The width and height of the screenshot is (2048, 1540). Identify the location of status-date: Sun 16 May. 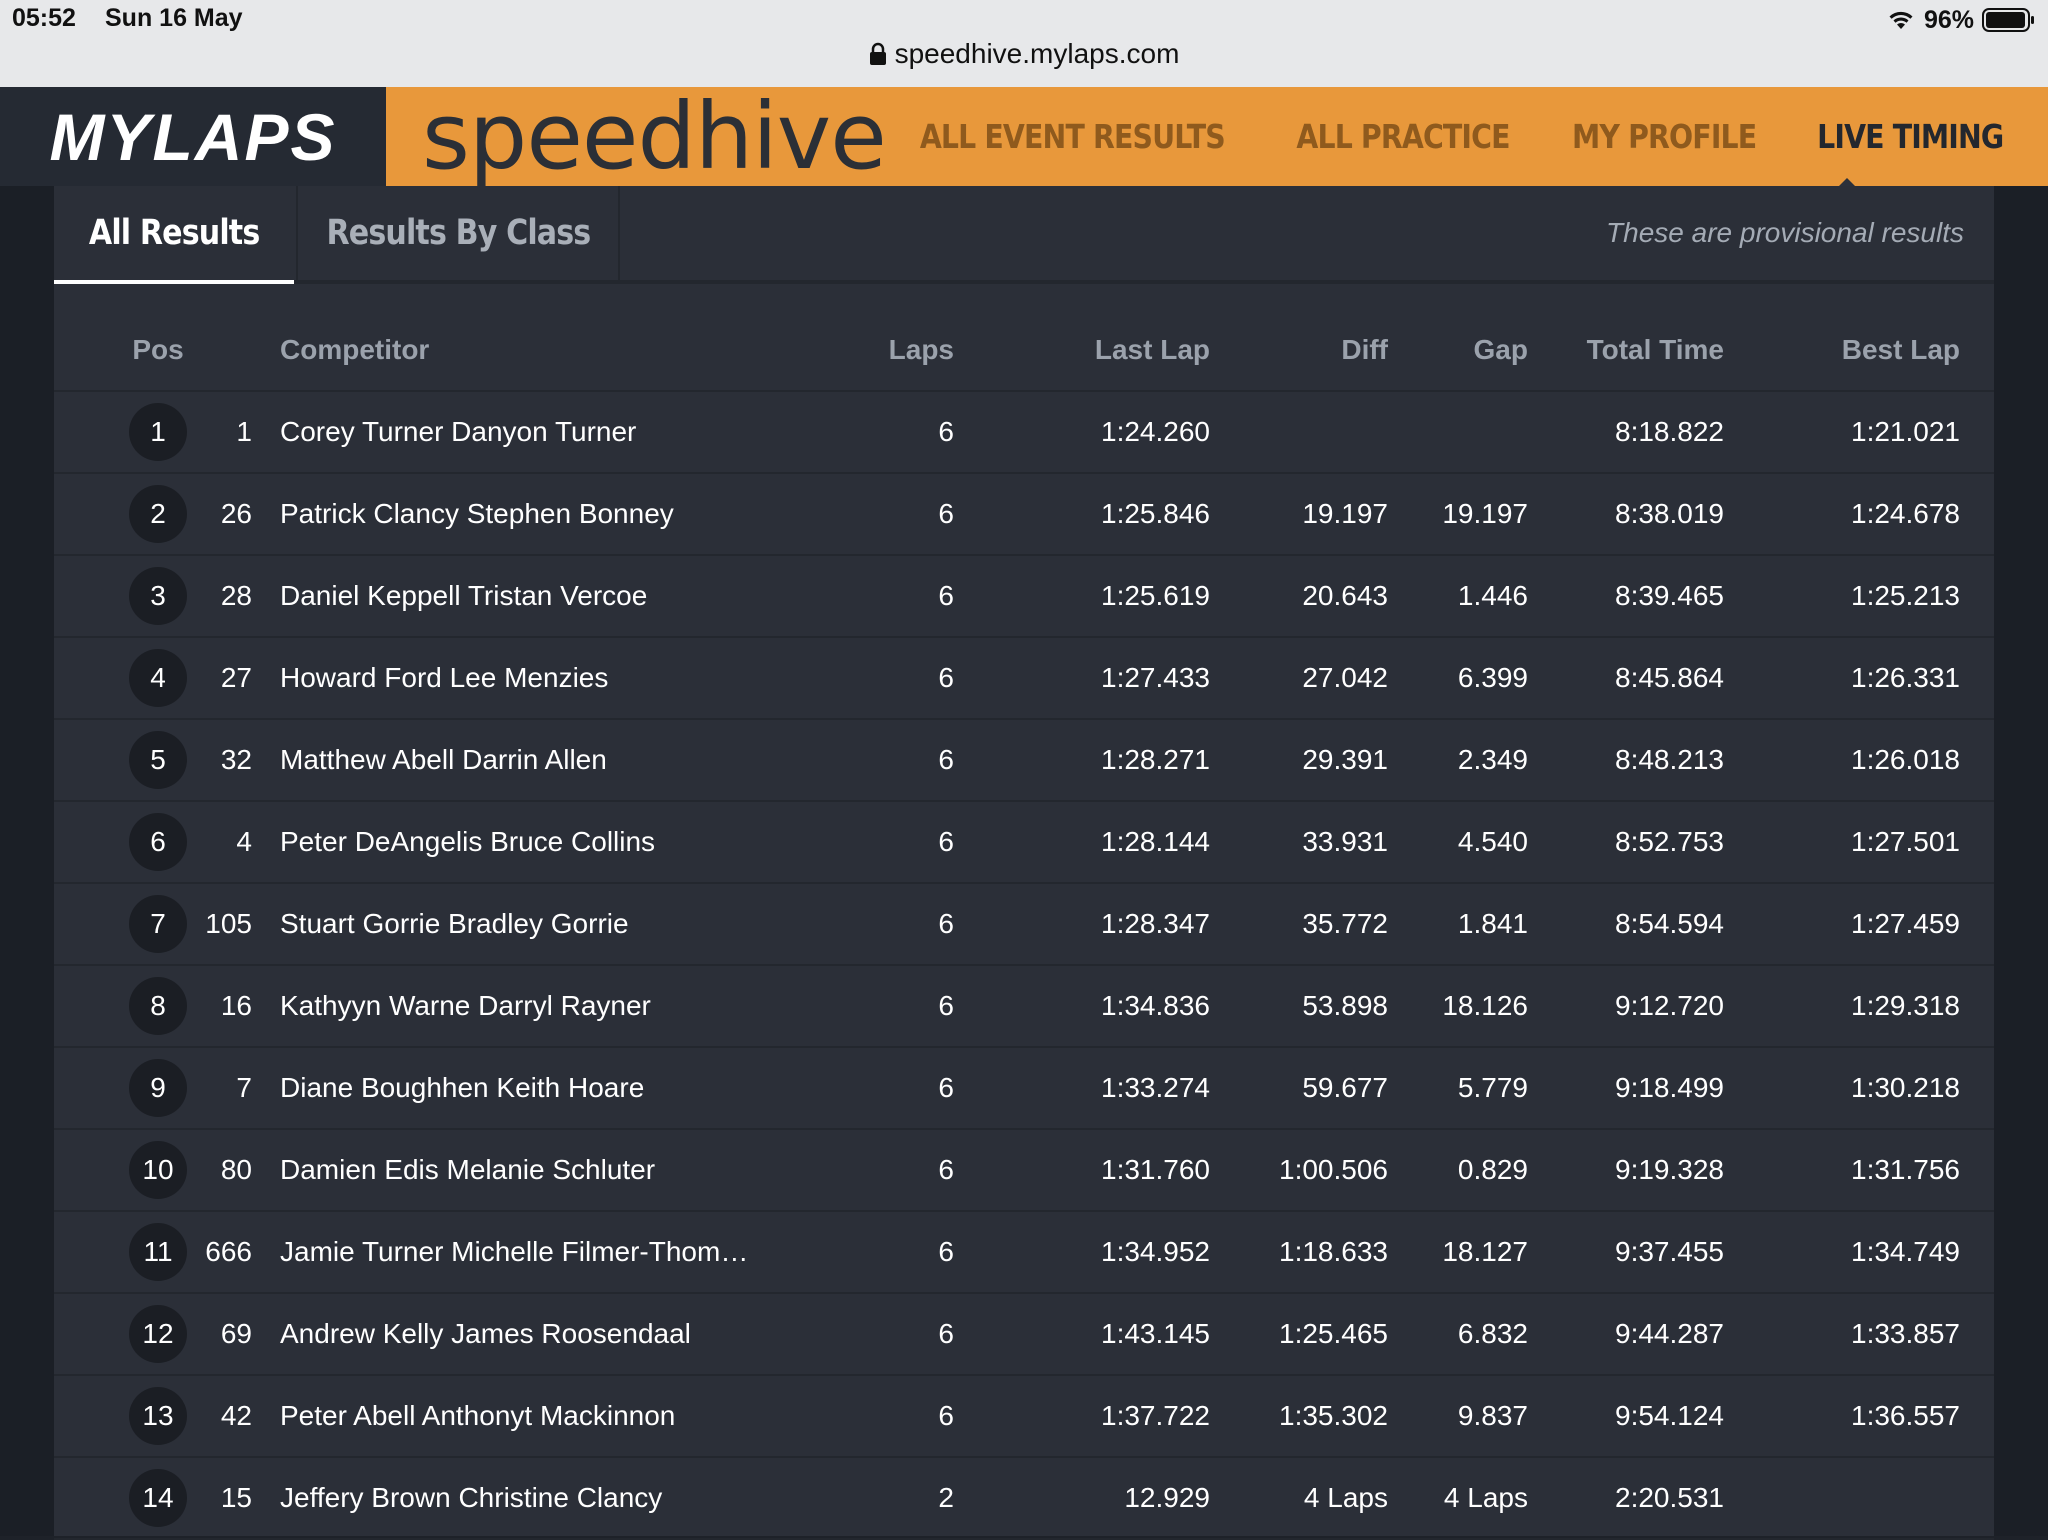
(174, 18).